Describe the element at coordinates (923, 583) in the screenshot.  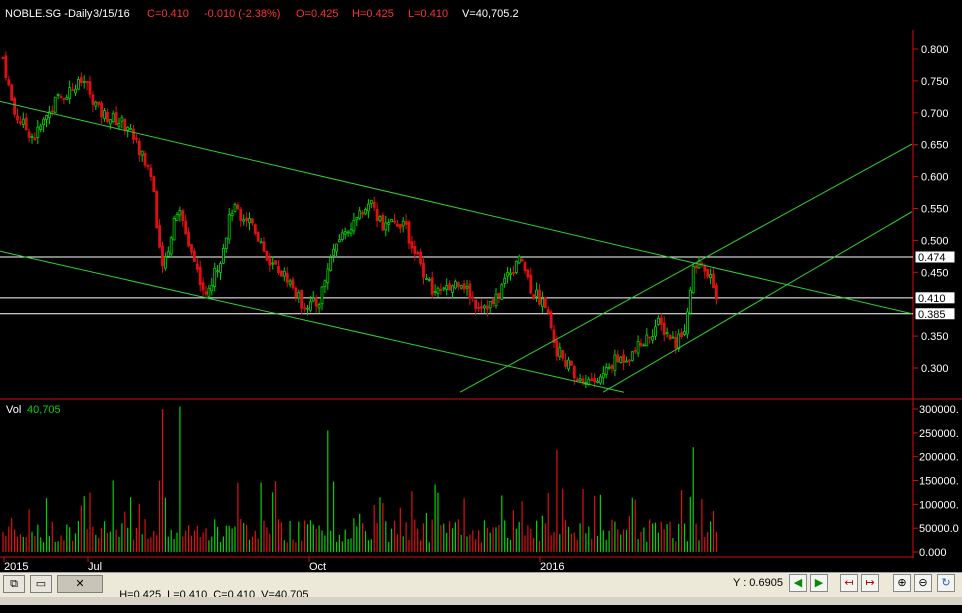
I see `zoom-out-icon: ⊖` at that location.